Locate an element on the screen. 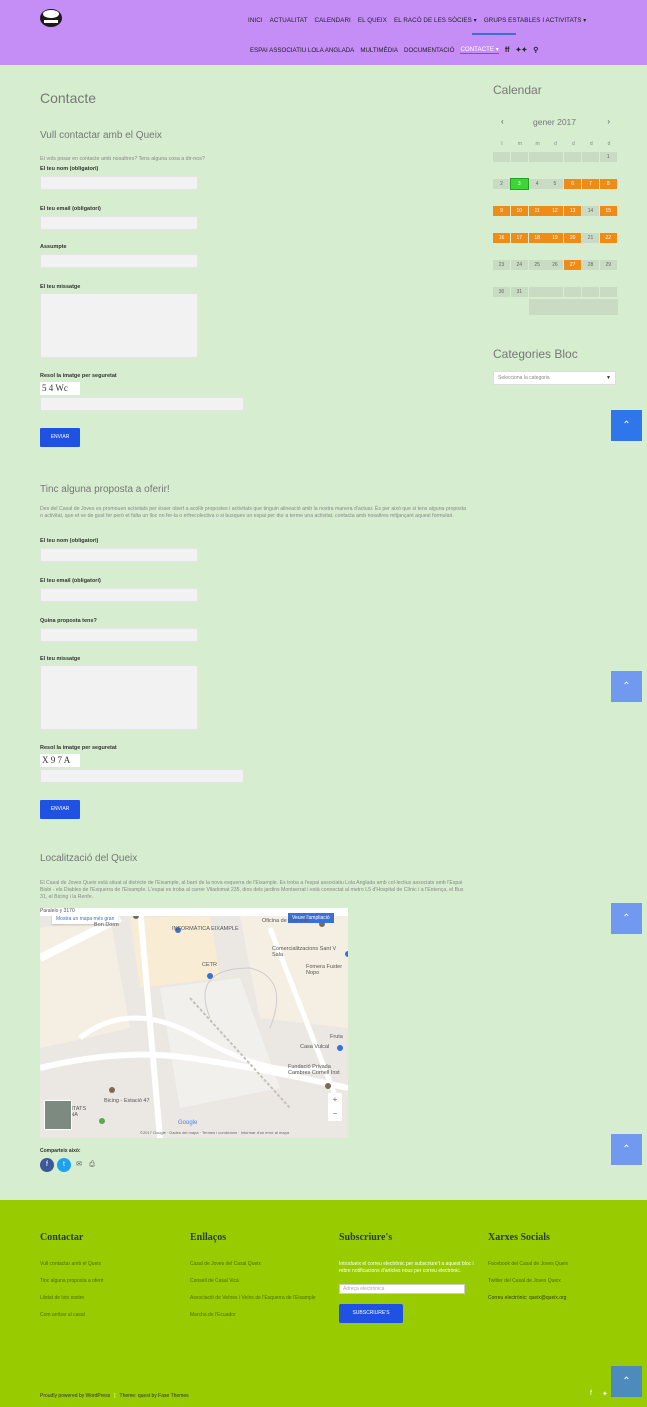 This screenshot has height=1407, width=647. subscribe-button: SUBSCRIURE'S is located at coordinates (371, 1313).